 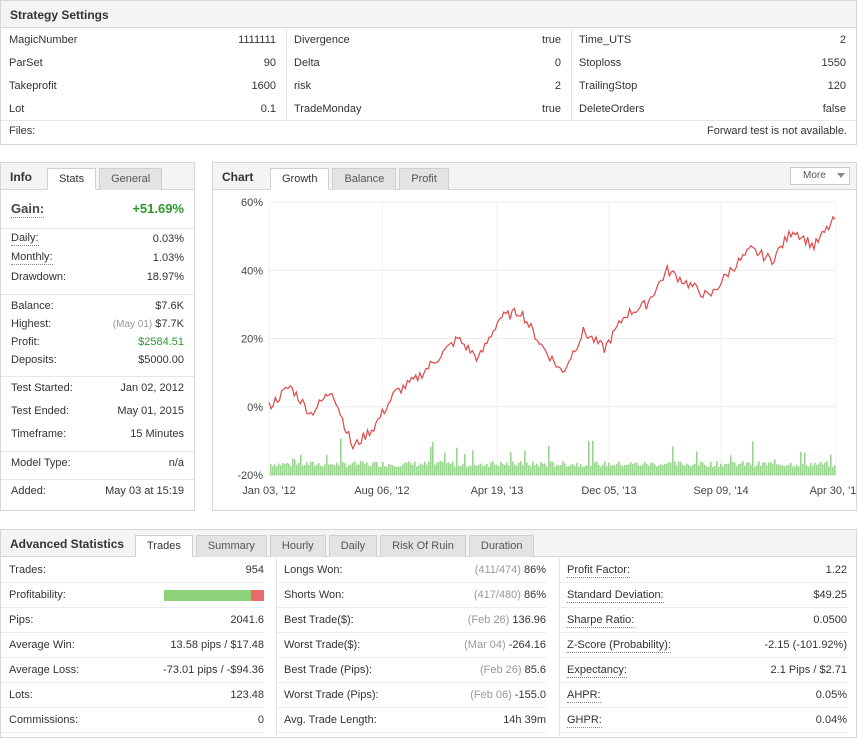 What do you see at coordinates (97, 239) in the screenshot?
I see `info-row-daily: Daily: 0.03%` at bounding box center [97, 239].